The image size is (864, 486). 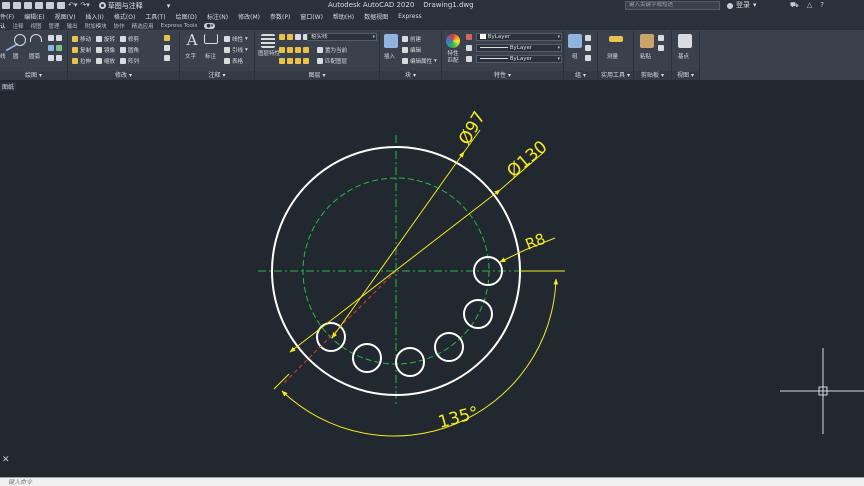 I want to click on plot-icon, so click(x=61, y=5).